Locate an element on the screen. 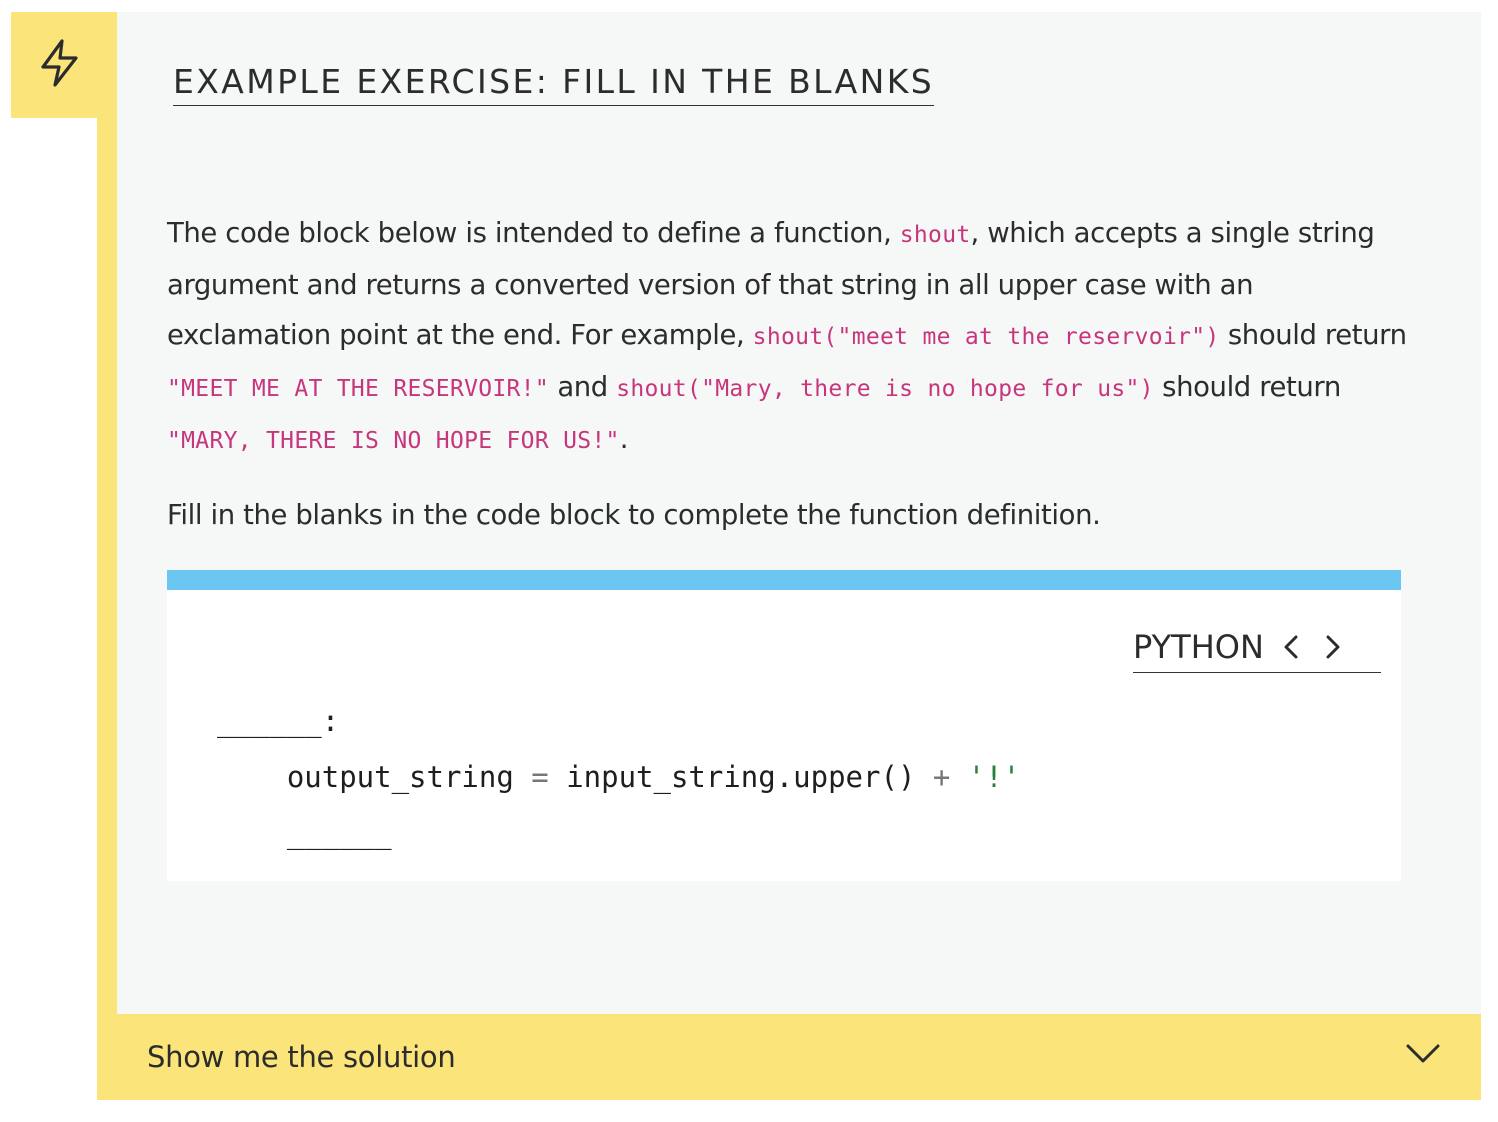  code-string: '!' is located at coordinates (994, 777).